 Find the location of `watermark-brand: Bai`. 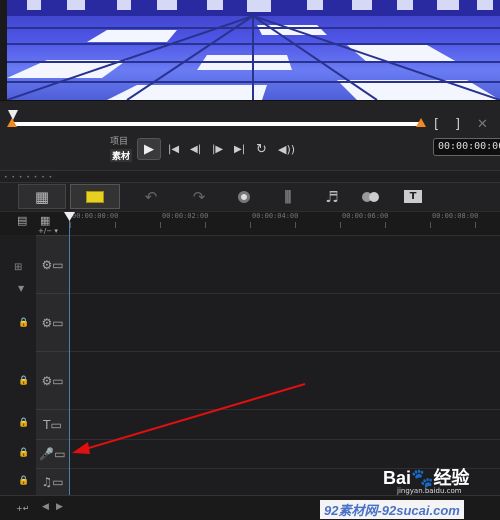

watermark-brand: Bai is located at coordinates (397, 478).